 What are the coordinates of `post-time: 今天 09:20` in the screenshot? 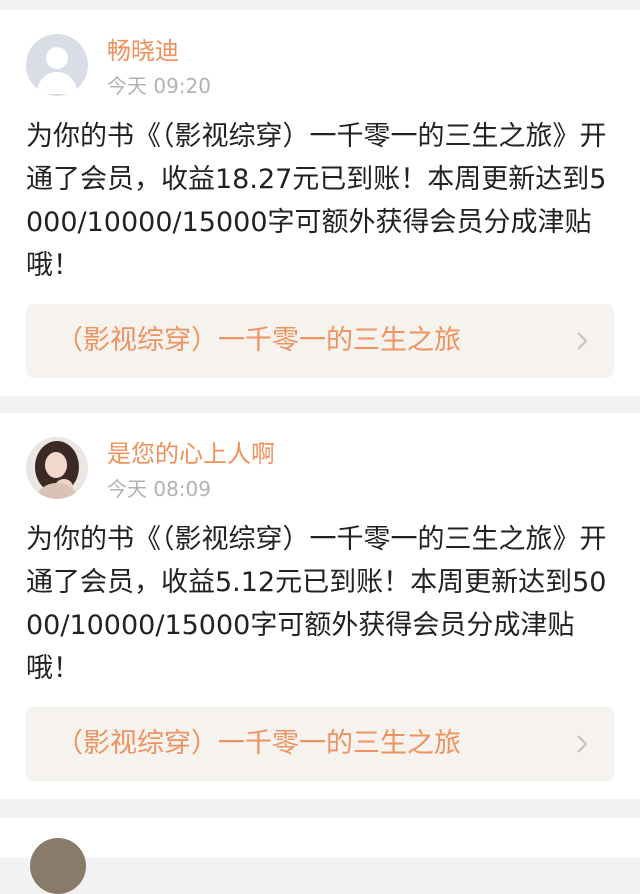 It's located at (159, 86).